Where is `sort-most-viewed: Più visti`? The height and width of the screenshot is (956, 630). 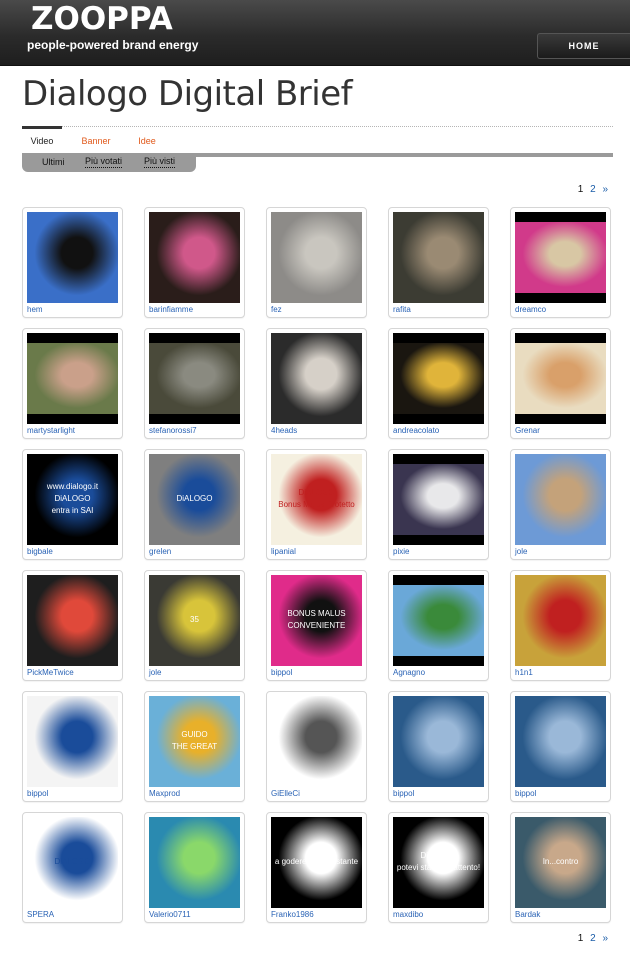 sort-most-viewed: Più visti is located at coordinates (160, 161).